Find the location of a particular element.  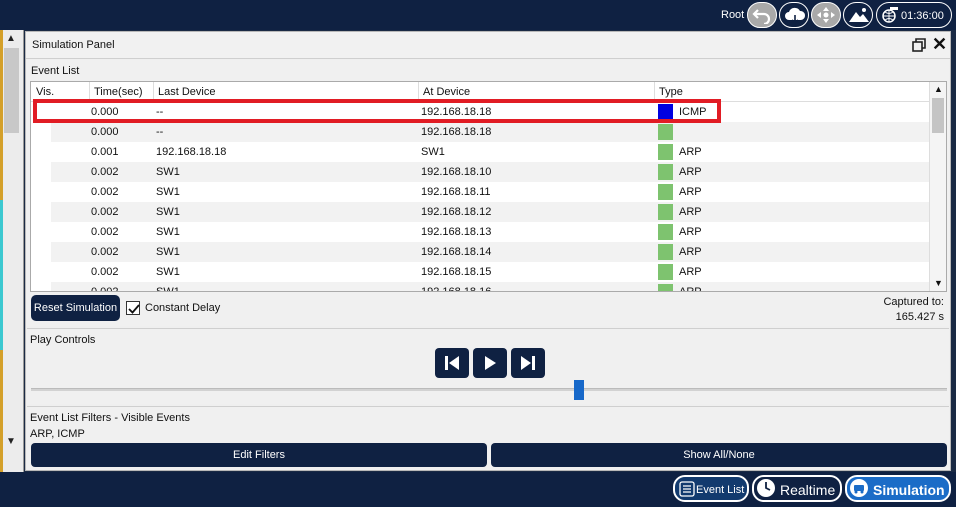

captured-value: 165.427 s is located at coordinates (919, 317).